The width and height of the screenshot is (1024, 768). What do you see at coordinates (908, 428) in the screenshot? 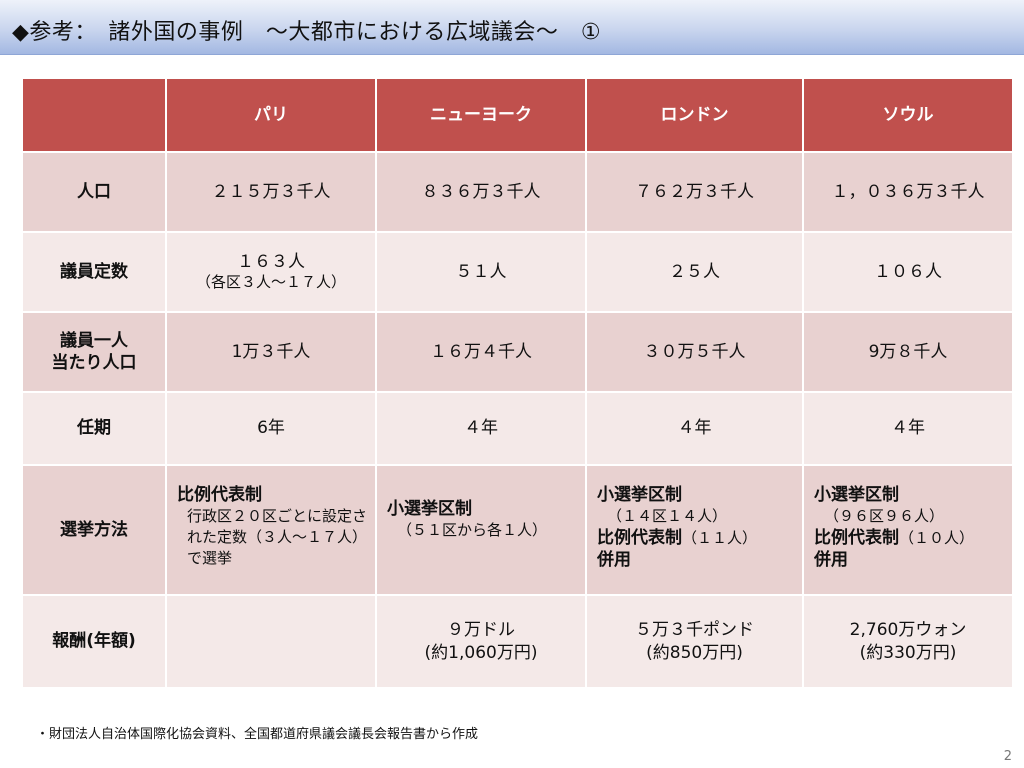
I see `cell-term-seoul: ４年` at bounding box center [908, 428].